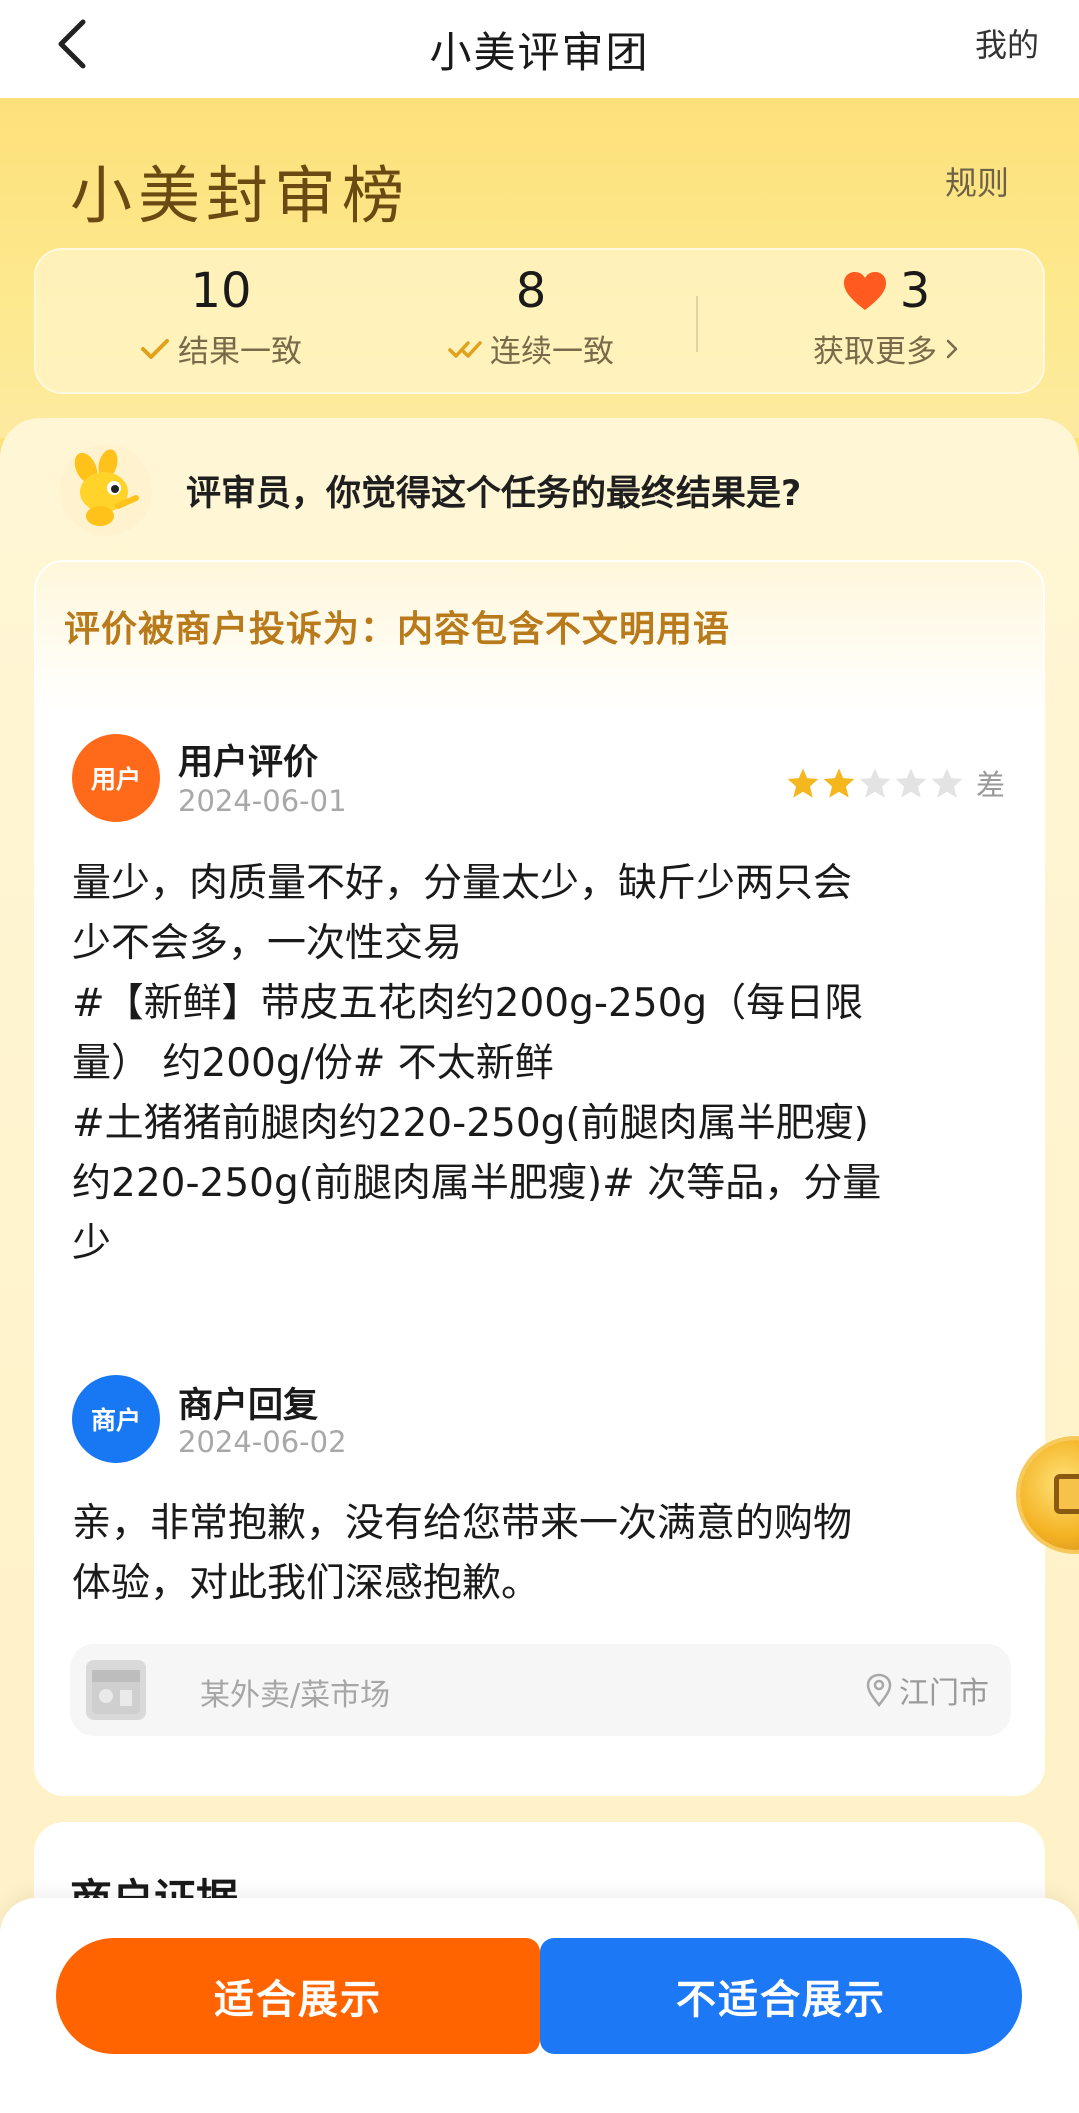 Image resolution: width=1079 pixels, height=2113 pixels. I want to click on question-text: 评审员，你觉得这个任务的最终结果是?, so click(494, 493).